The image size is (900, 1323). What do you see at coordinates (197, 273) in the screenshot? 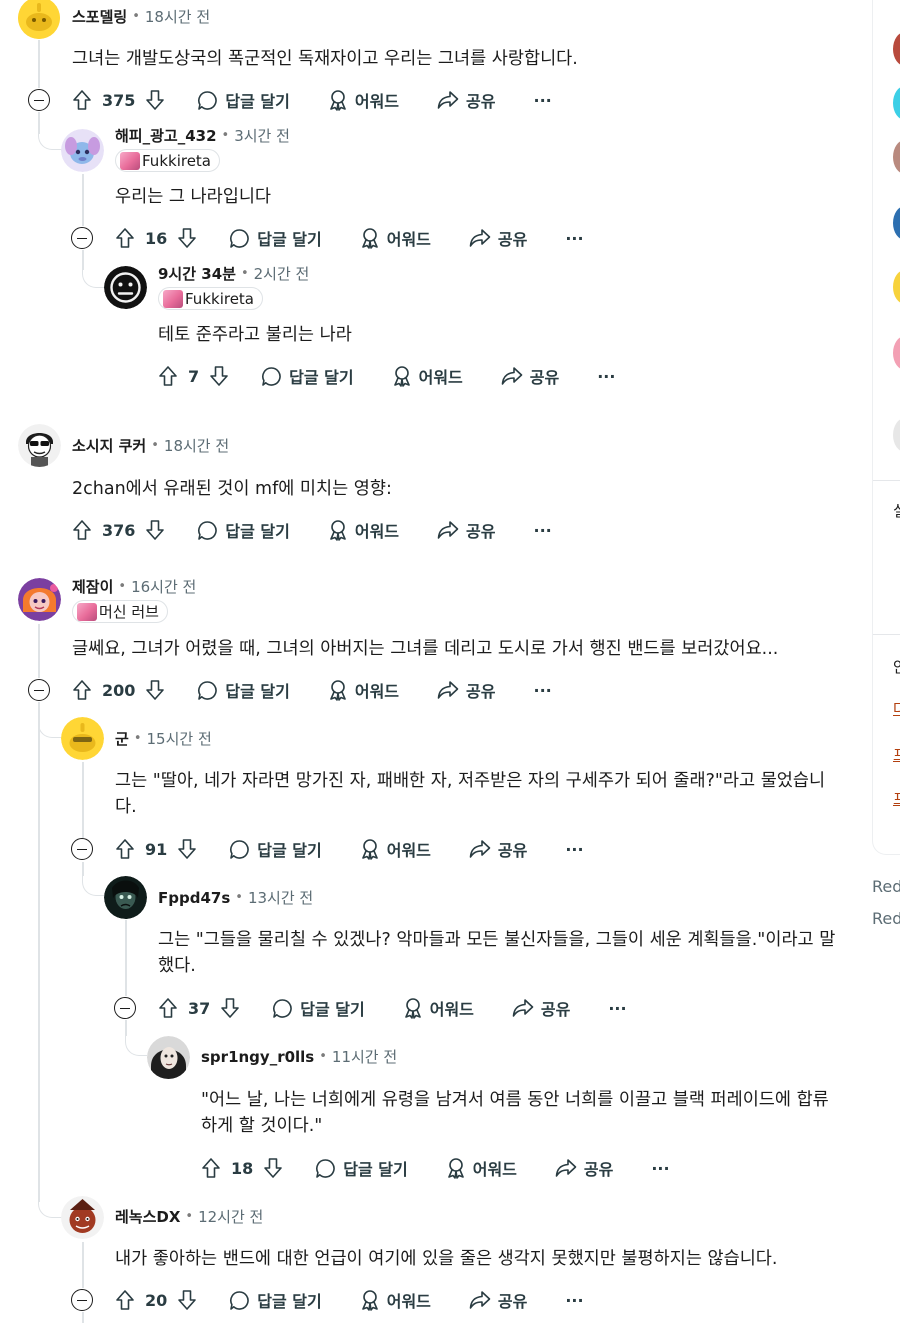
I see `username: 9시간 34분` at bounding box center [197, 273].